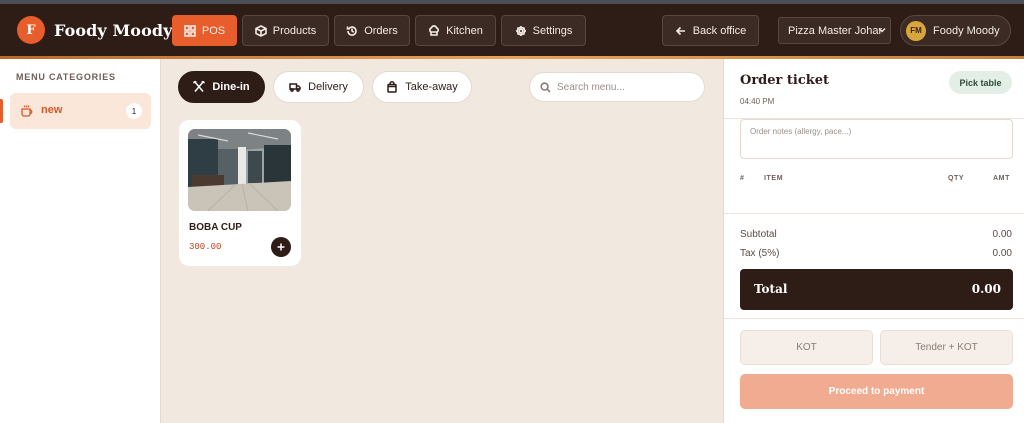  I want to click on brand: F Foody Moody, so click(95, 30).